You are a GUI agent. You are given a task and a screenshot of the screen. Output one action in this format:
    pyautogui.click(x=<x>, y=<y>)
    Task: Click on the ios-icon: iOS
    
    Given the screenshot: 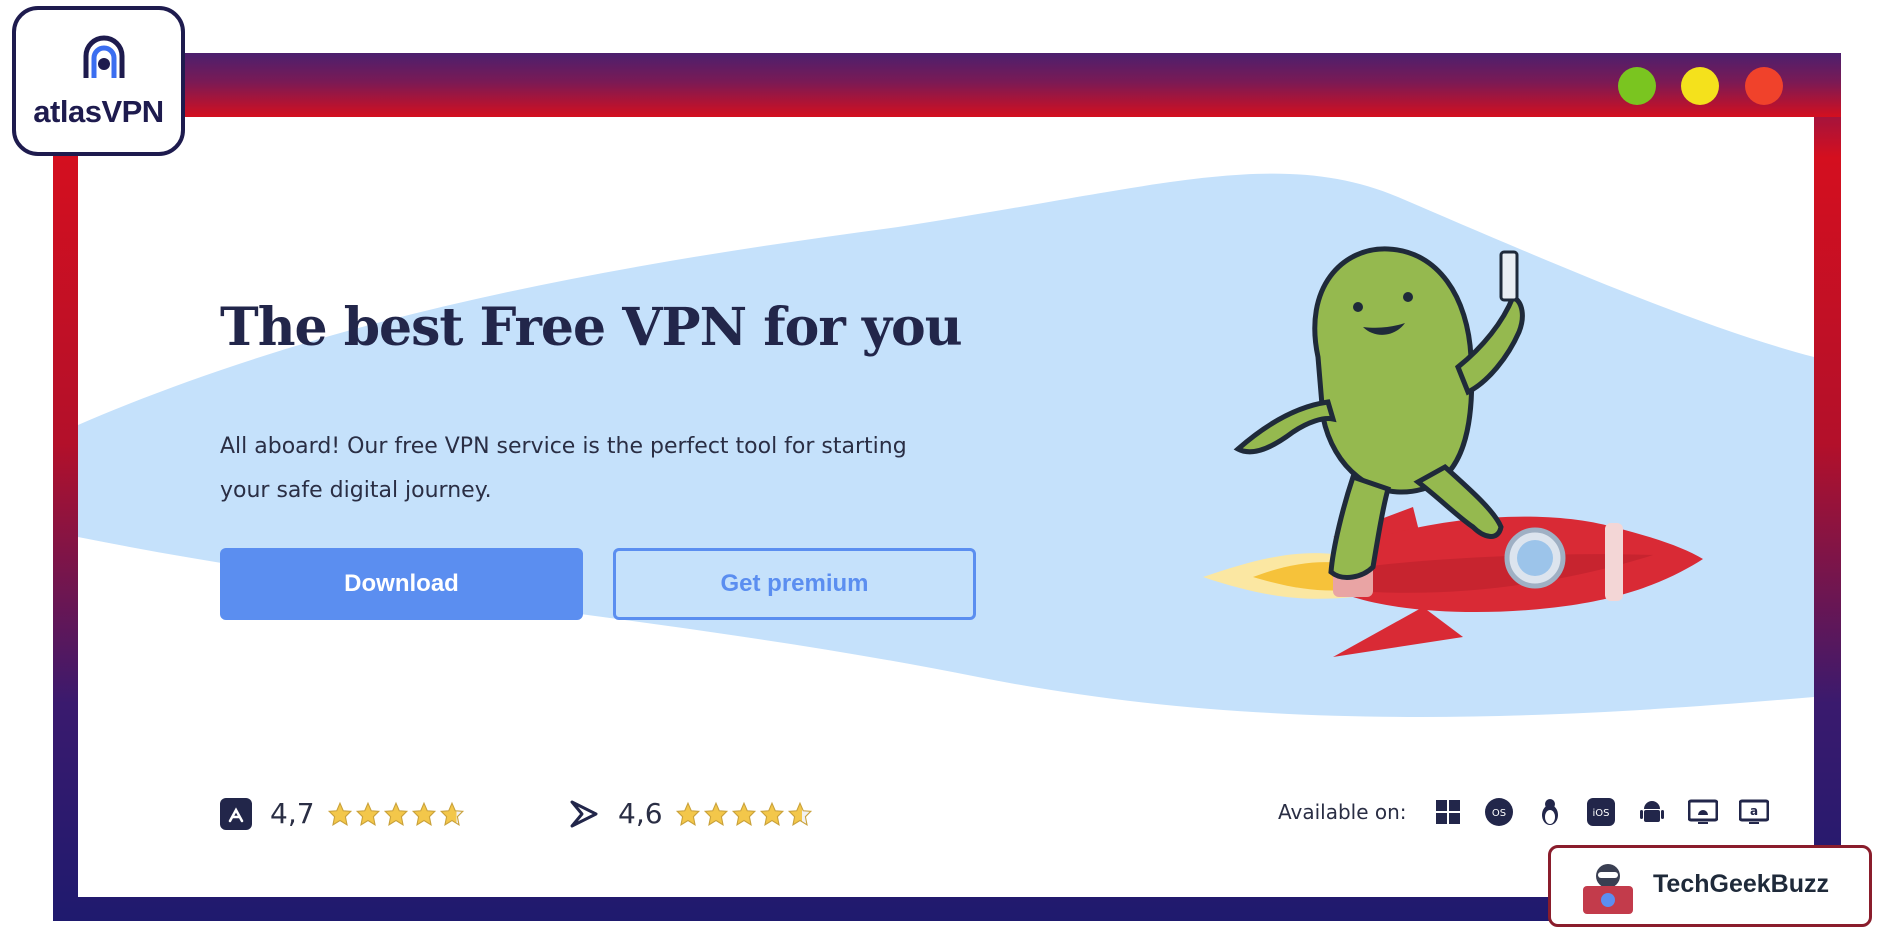 What is the action you would take?
    pyautogui.click(x=1601, y=812)
    